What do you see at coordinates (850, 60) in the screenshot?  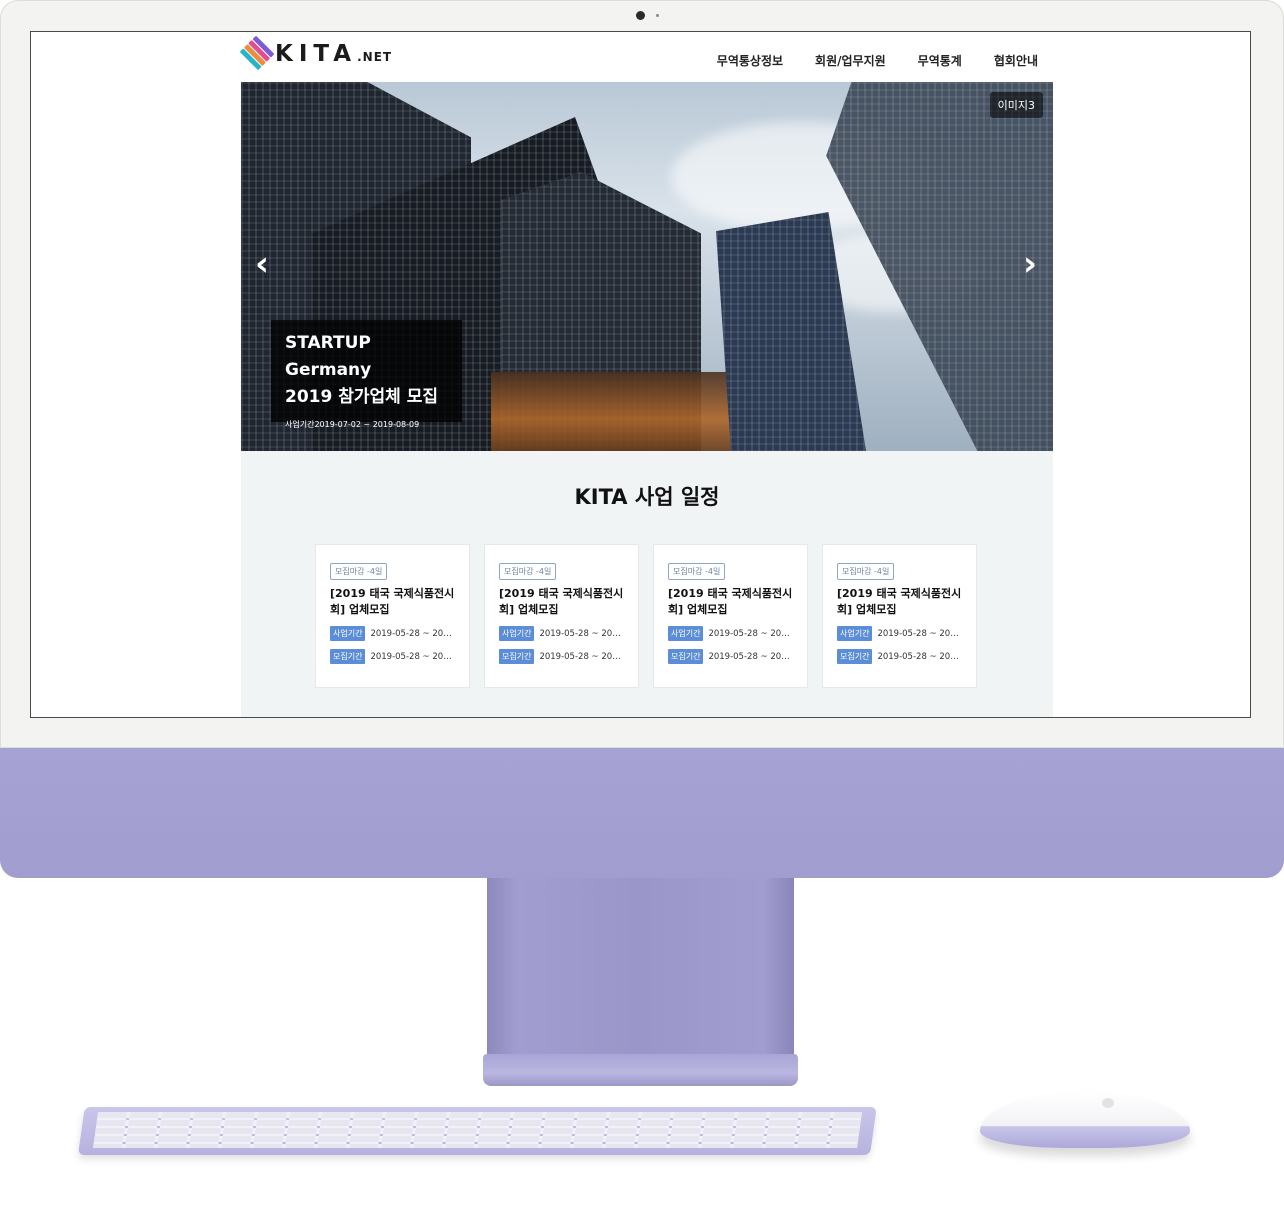 I see `nav-item-member-support: 회원/업무지원` at bounding box center [850, 60].